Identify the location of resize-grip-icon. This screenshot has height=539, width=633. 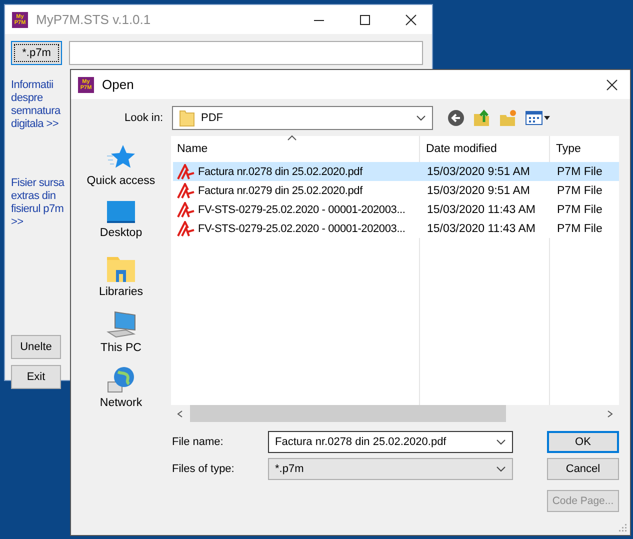
(623, 528).